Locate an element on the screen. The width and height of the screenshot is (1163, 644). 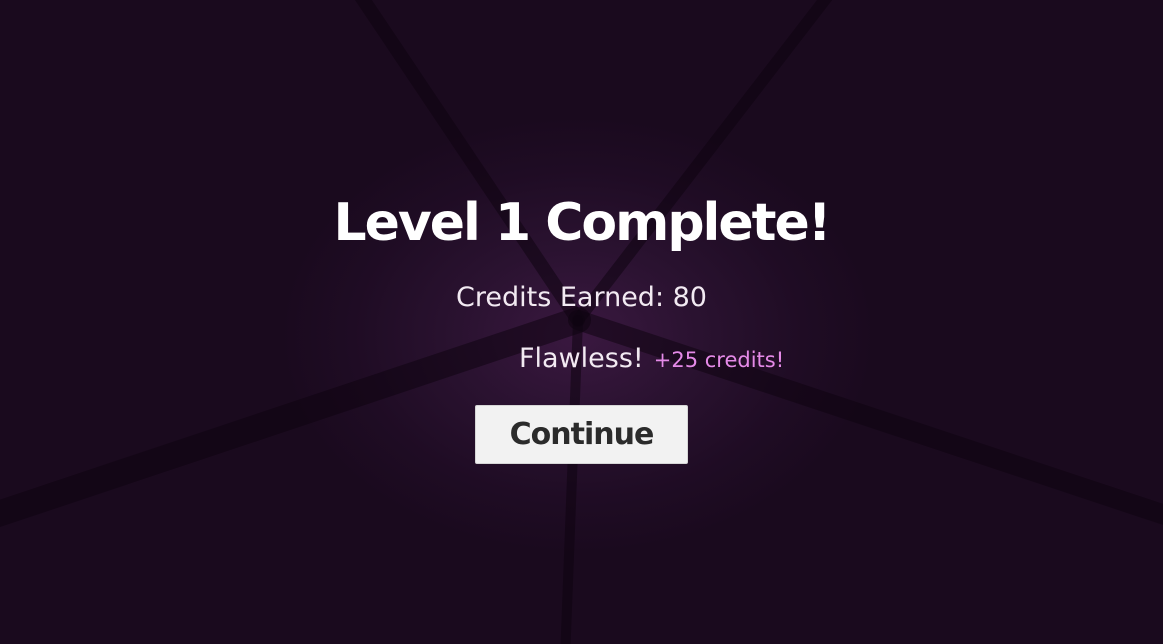
credits-earned-text: Credits Earned: 80 is located at coordinates (581, 297).